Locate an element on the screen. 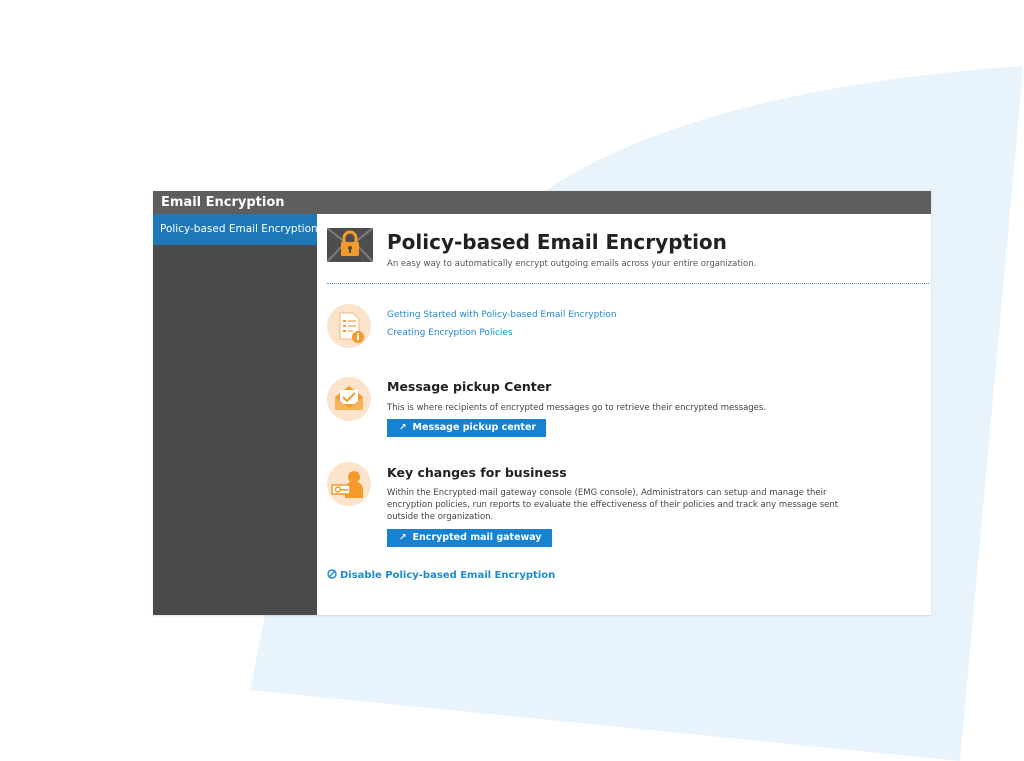  disable-link-label: Disable Policy-based Email Encryption is located at coordinates (448, 575).